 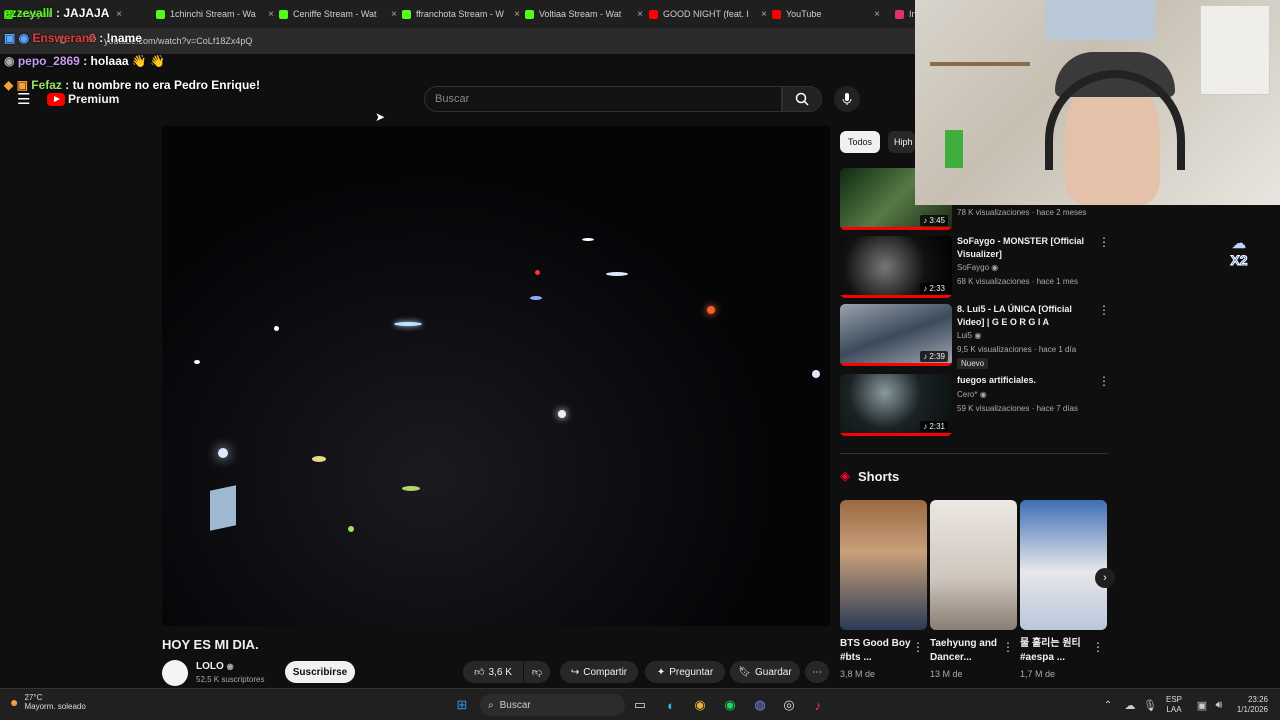 I want to click on related-meta: 59 K visualizaciones · hace 7 días, so click(x=1017, y=408).